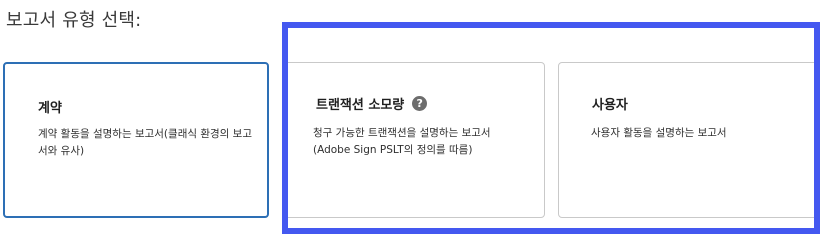  I want to click on report-card-users-title-text: 사용자, so click(610, 105).